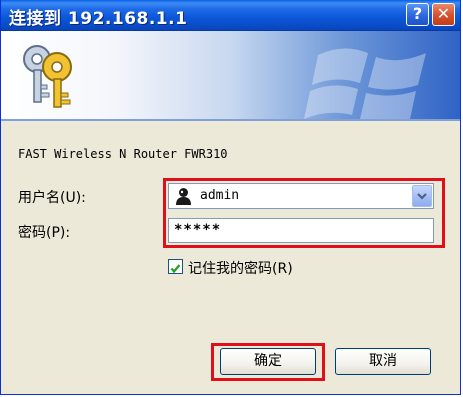 The width and height of the screenshot is (463, 397). I want to click on username-dropdown-button, so click(422, 196).